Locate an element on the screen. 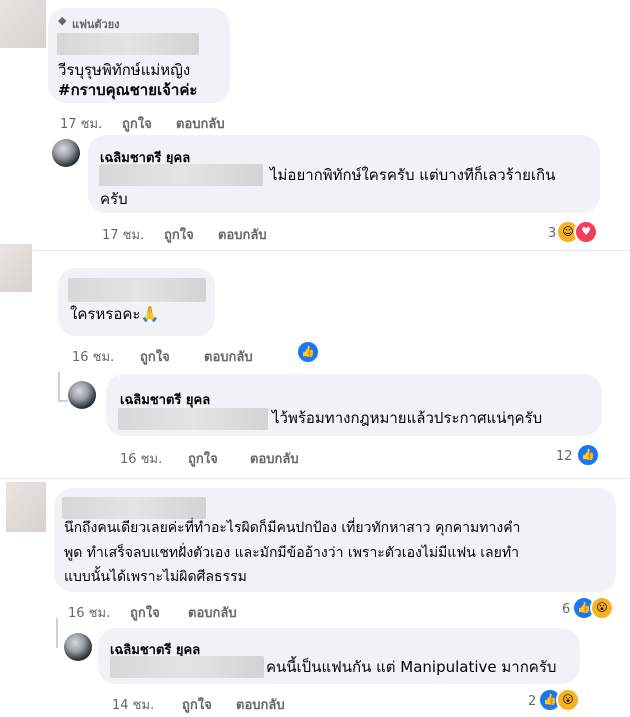 The height and width of the screenshot is (717, 630). comment-time: 14 ชม. is located at coordinates (133, 704).